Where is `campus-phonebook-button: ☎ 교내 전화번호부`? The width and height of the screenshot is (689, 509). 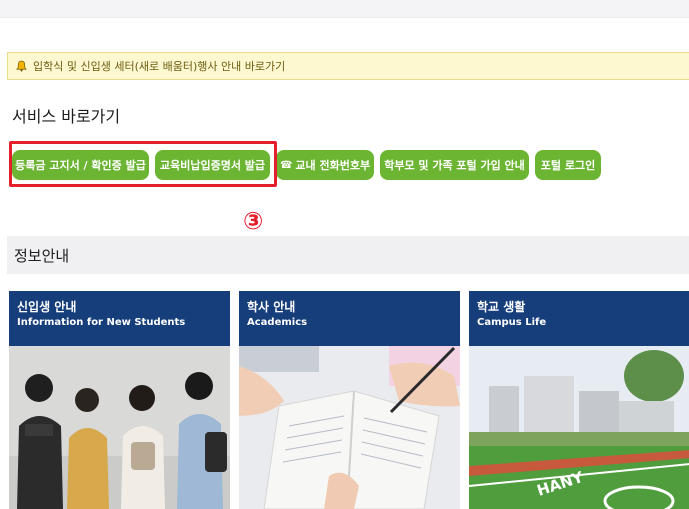 campus-phonebook-button: ☎ 교내 전화번호부 is located at coordinates (325, 165).